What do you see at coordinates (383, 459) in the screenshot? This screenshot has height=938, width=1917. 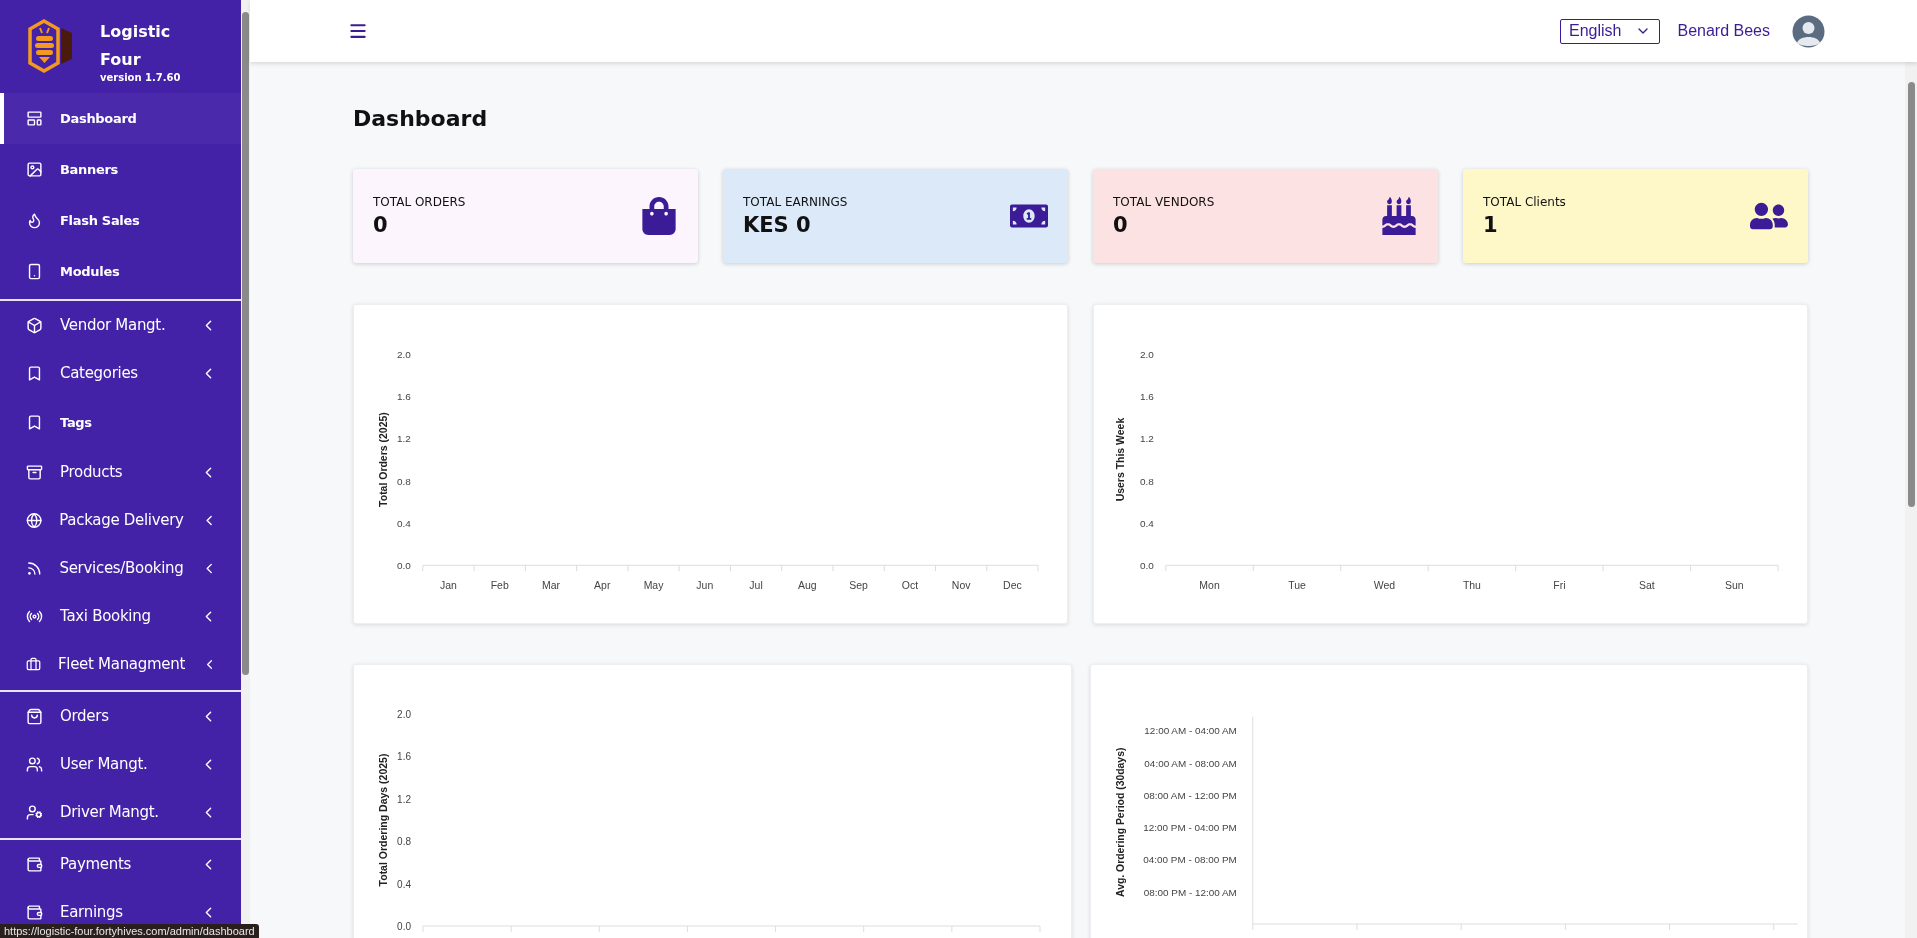 I see `axis-title: Total Orders (2025)` at bounding box center [383, 459].